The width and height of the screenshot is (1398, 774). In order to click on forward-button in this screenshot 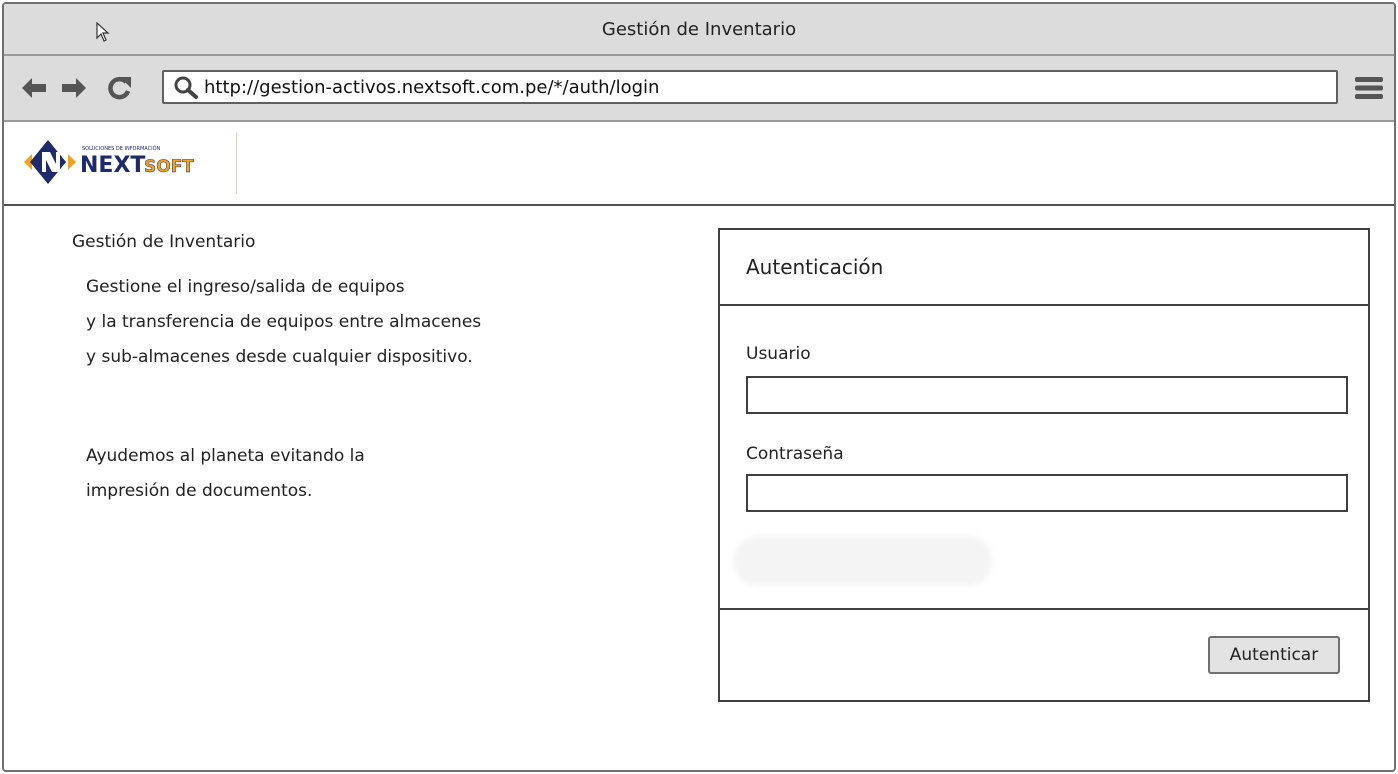, I will do `click(74, 88)`.